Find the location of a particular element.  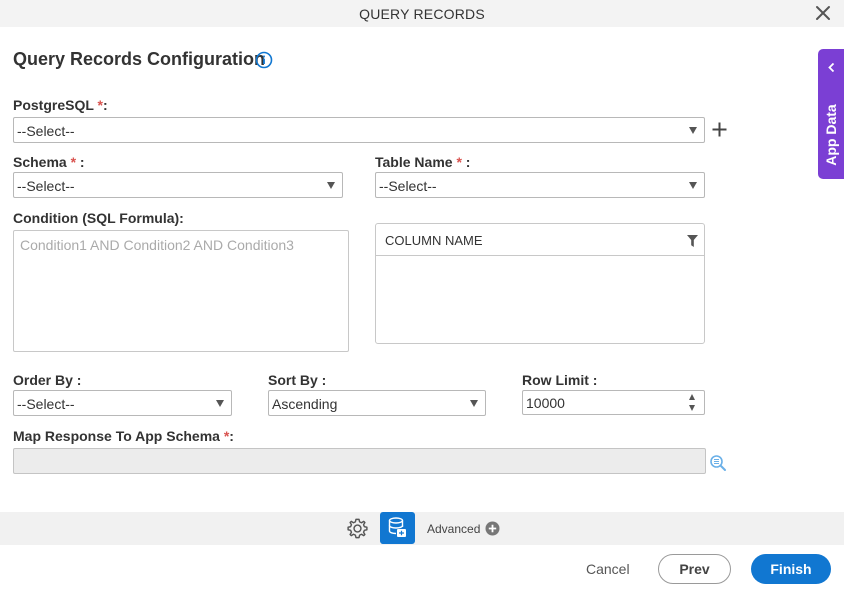

gear-icon is located at coordinates (357, 528).